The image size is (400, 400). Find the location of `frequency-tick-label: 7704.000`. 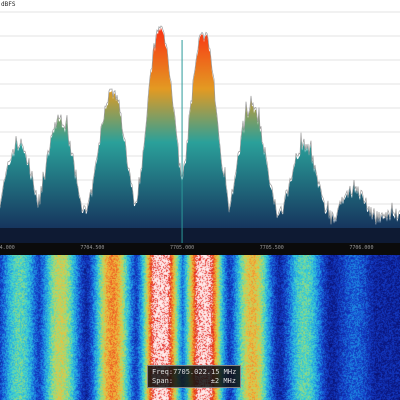

frequency-tick-label: 7704.000 is located at coordinates (7, 248).